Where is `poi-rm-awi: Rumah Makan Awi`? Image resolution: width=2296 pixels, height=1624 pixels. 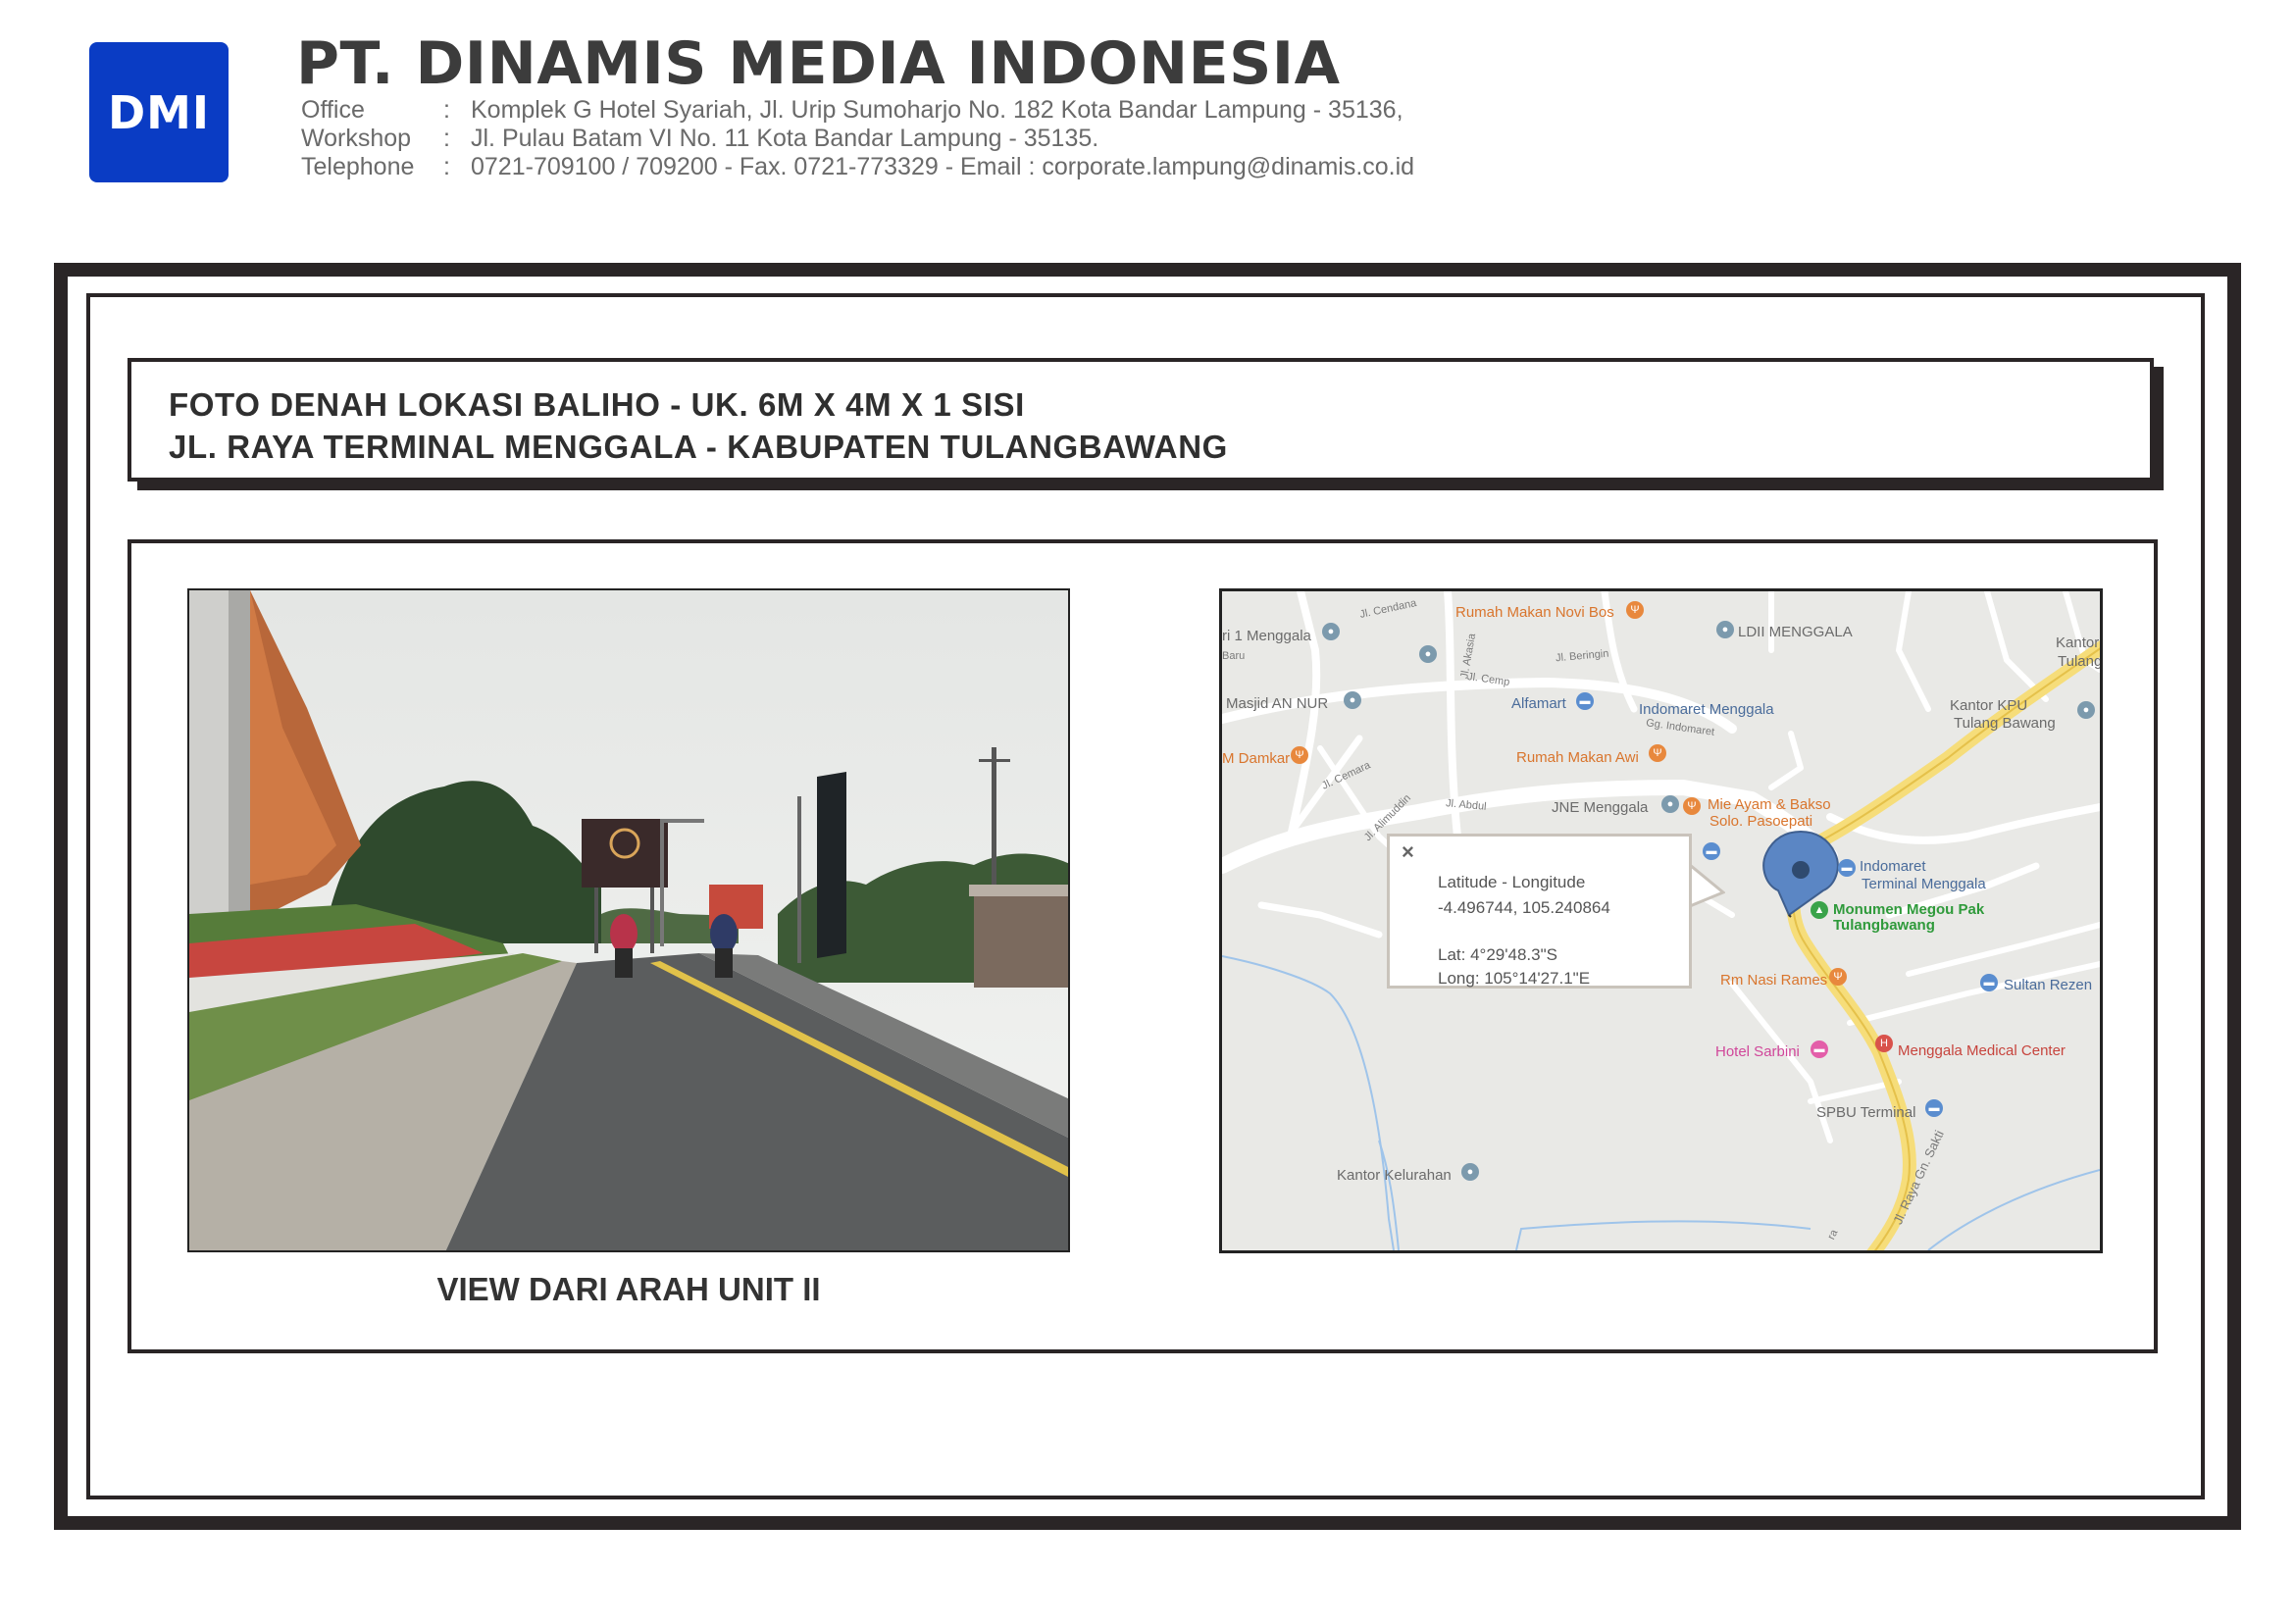 poi-rm-awi: Rumah Makan Awi is located at coordinates (1577, 757).